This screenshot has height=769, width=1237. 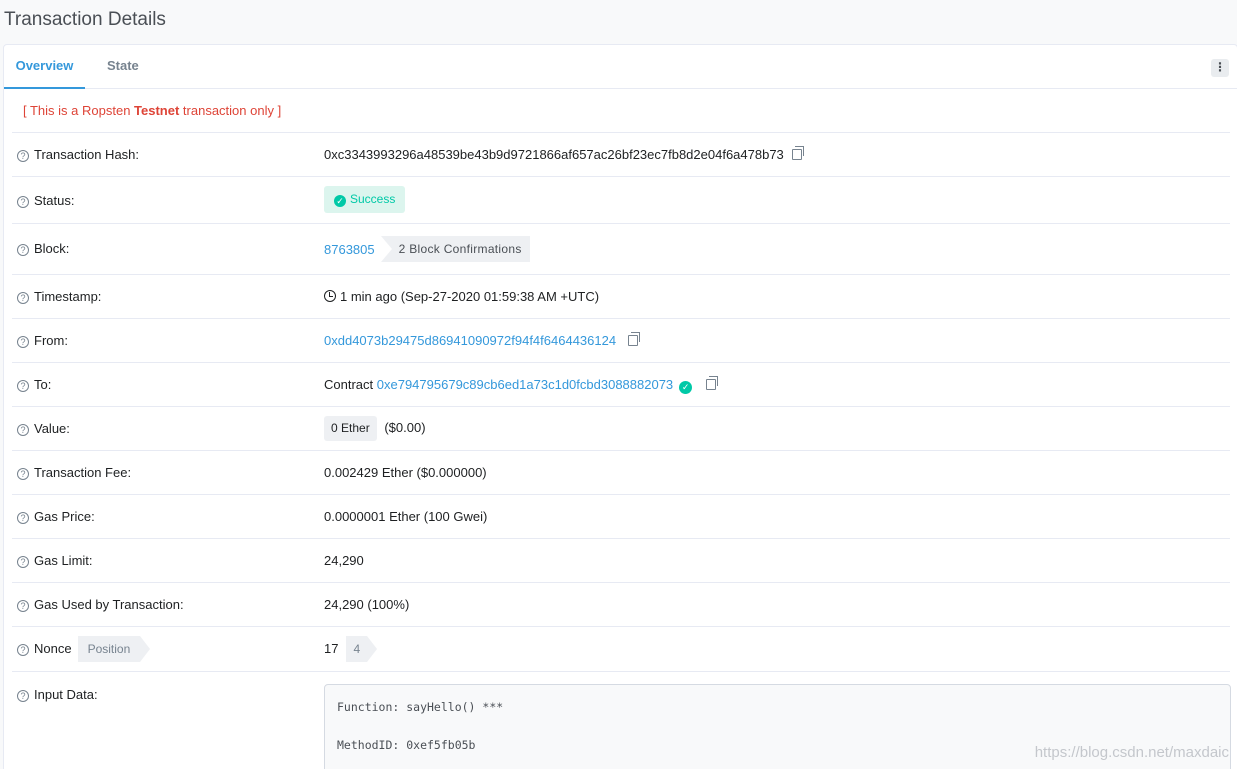 What do you see at coordinates (349, 249) in the screenshot?
I see `block-number-link: 8763805` at bounding box center [349, 249].